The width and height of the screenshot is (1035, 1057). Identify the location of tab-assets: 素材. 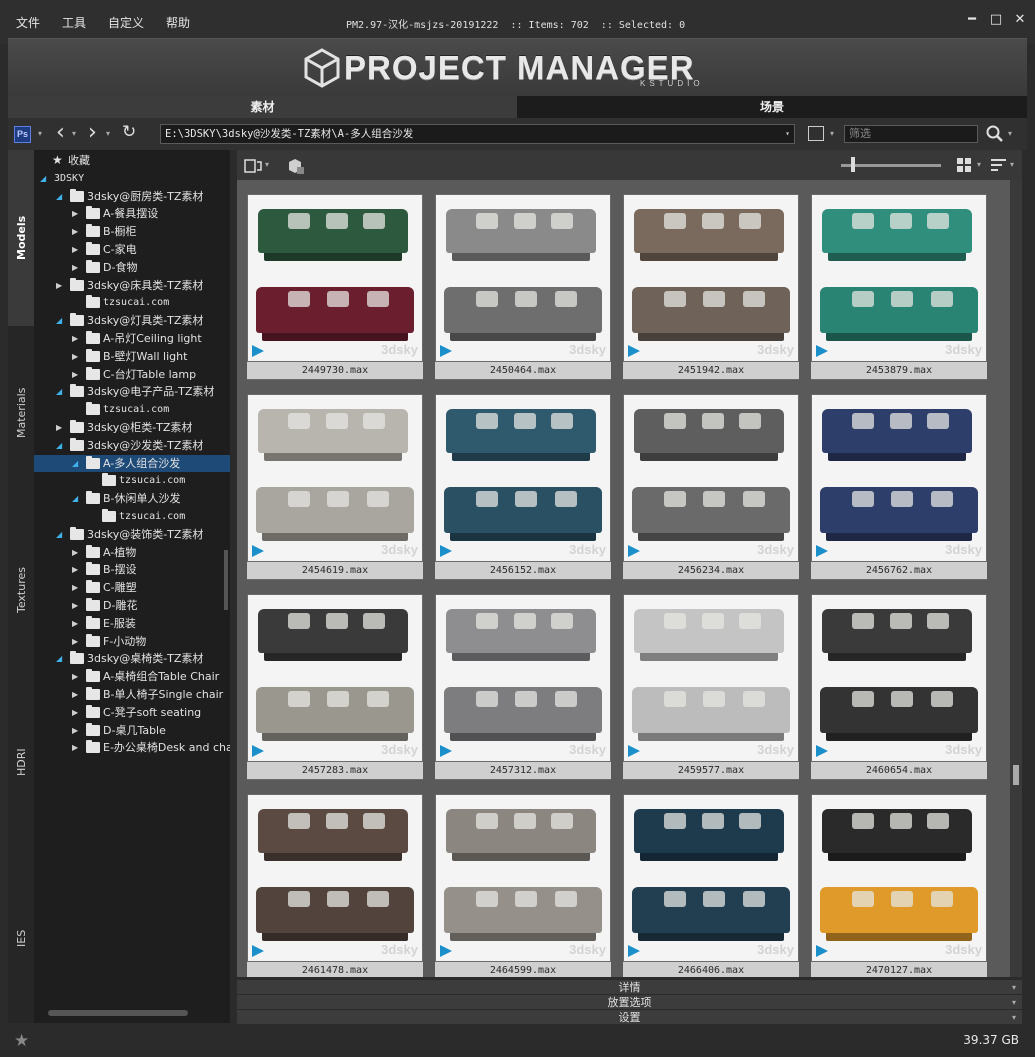
(262, 107).